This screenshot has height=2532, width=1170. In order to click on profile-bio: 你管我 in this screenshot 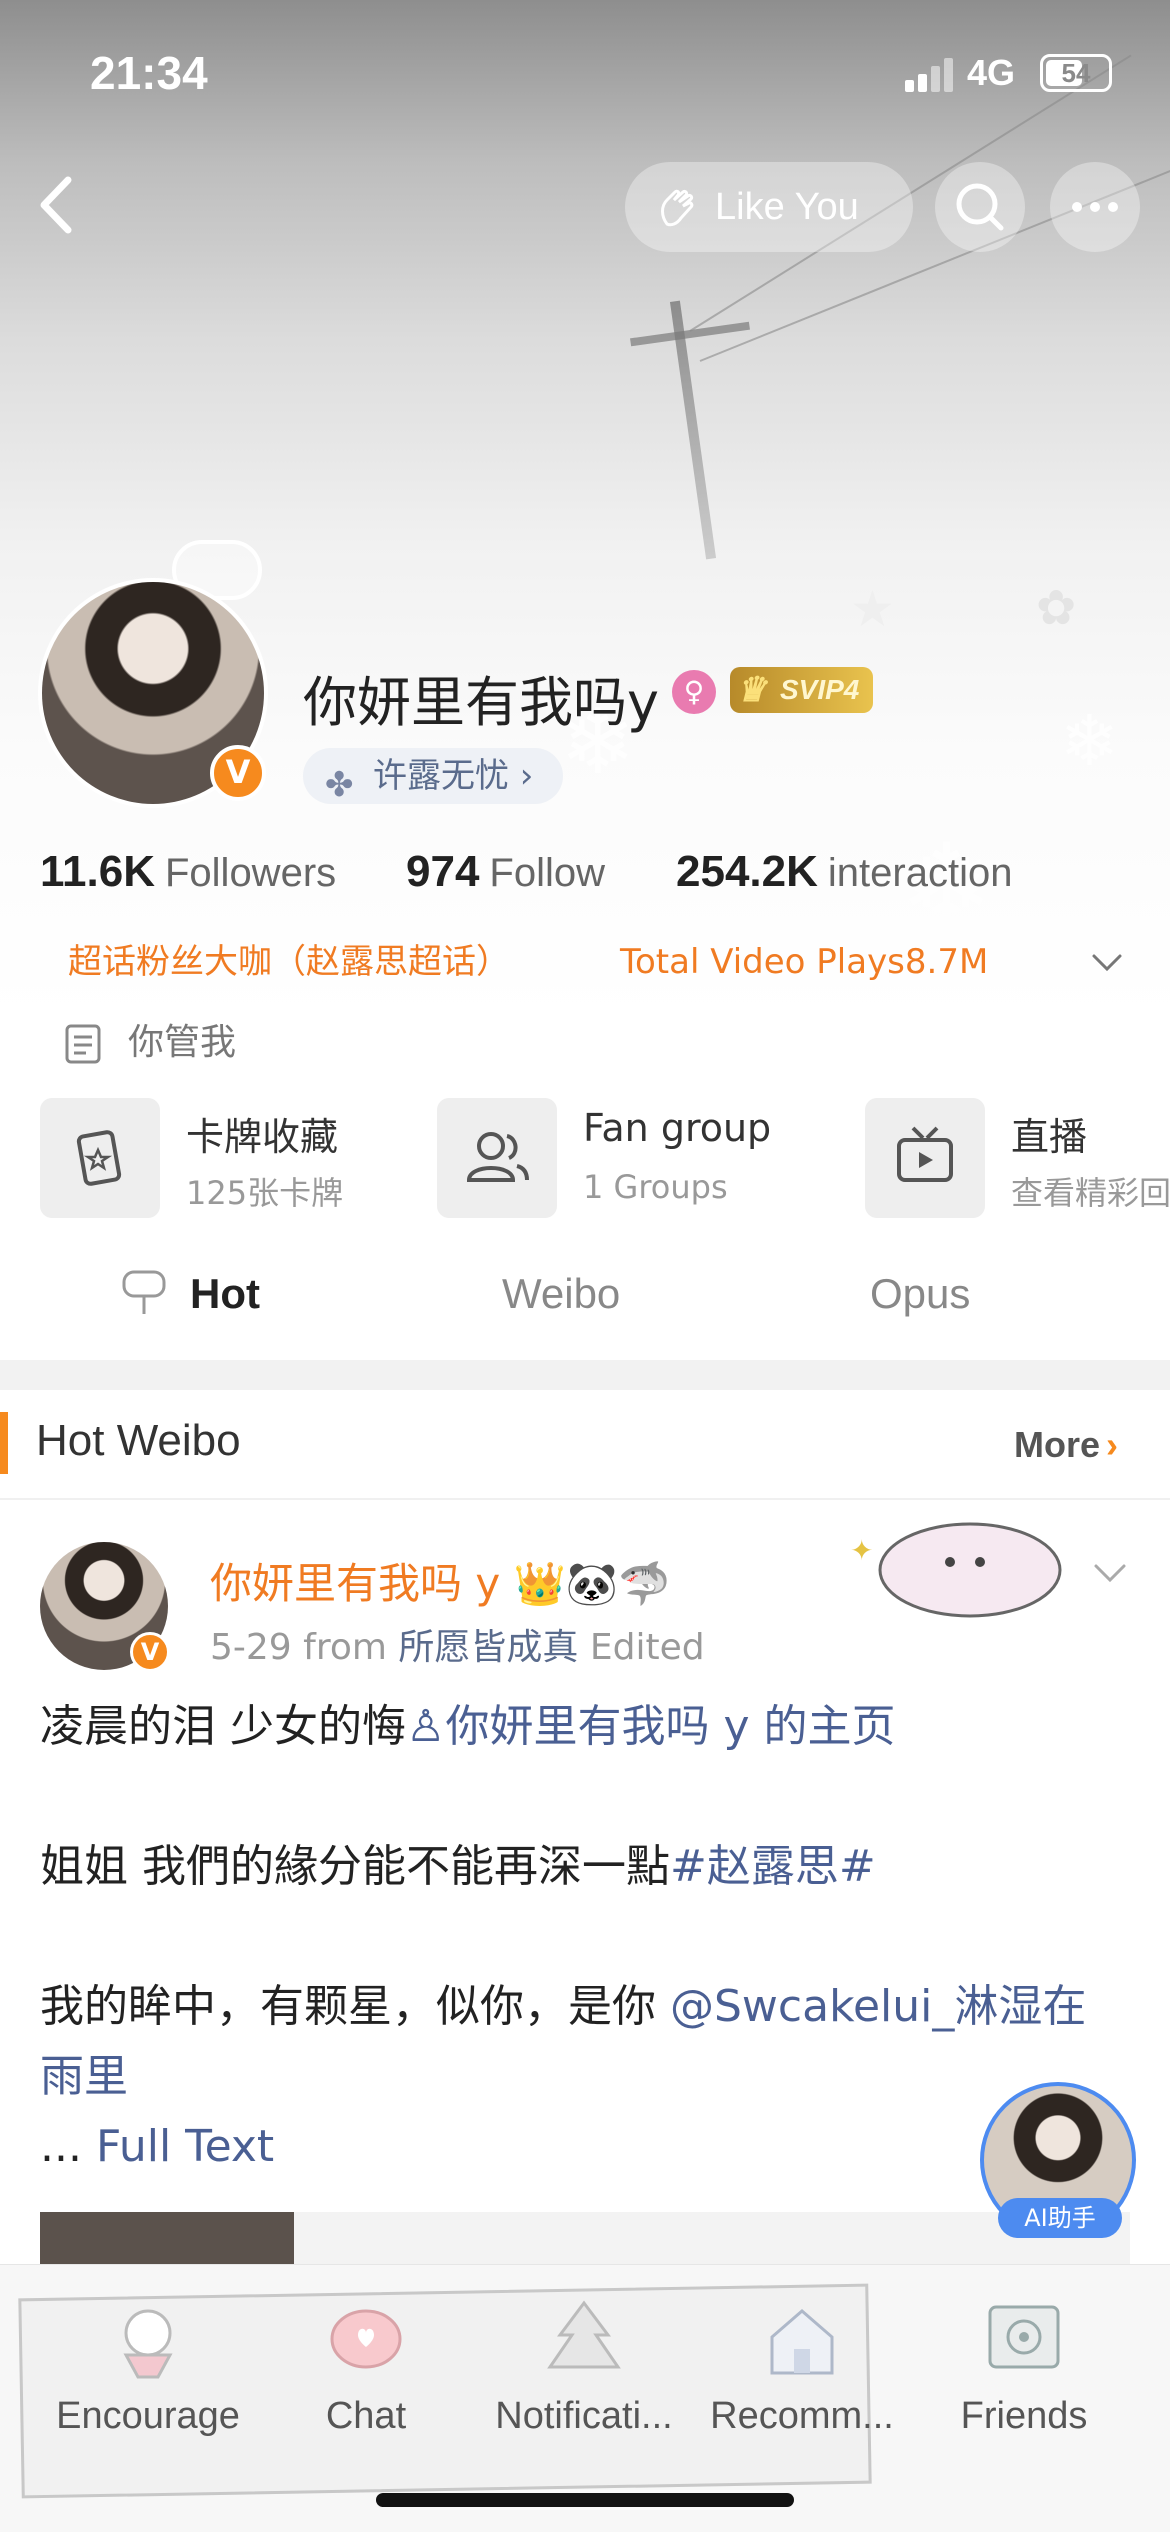, I will do `click(182, 1042)`.